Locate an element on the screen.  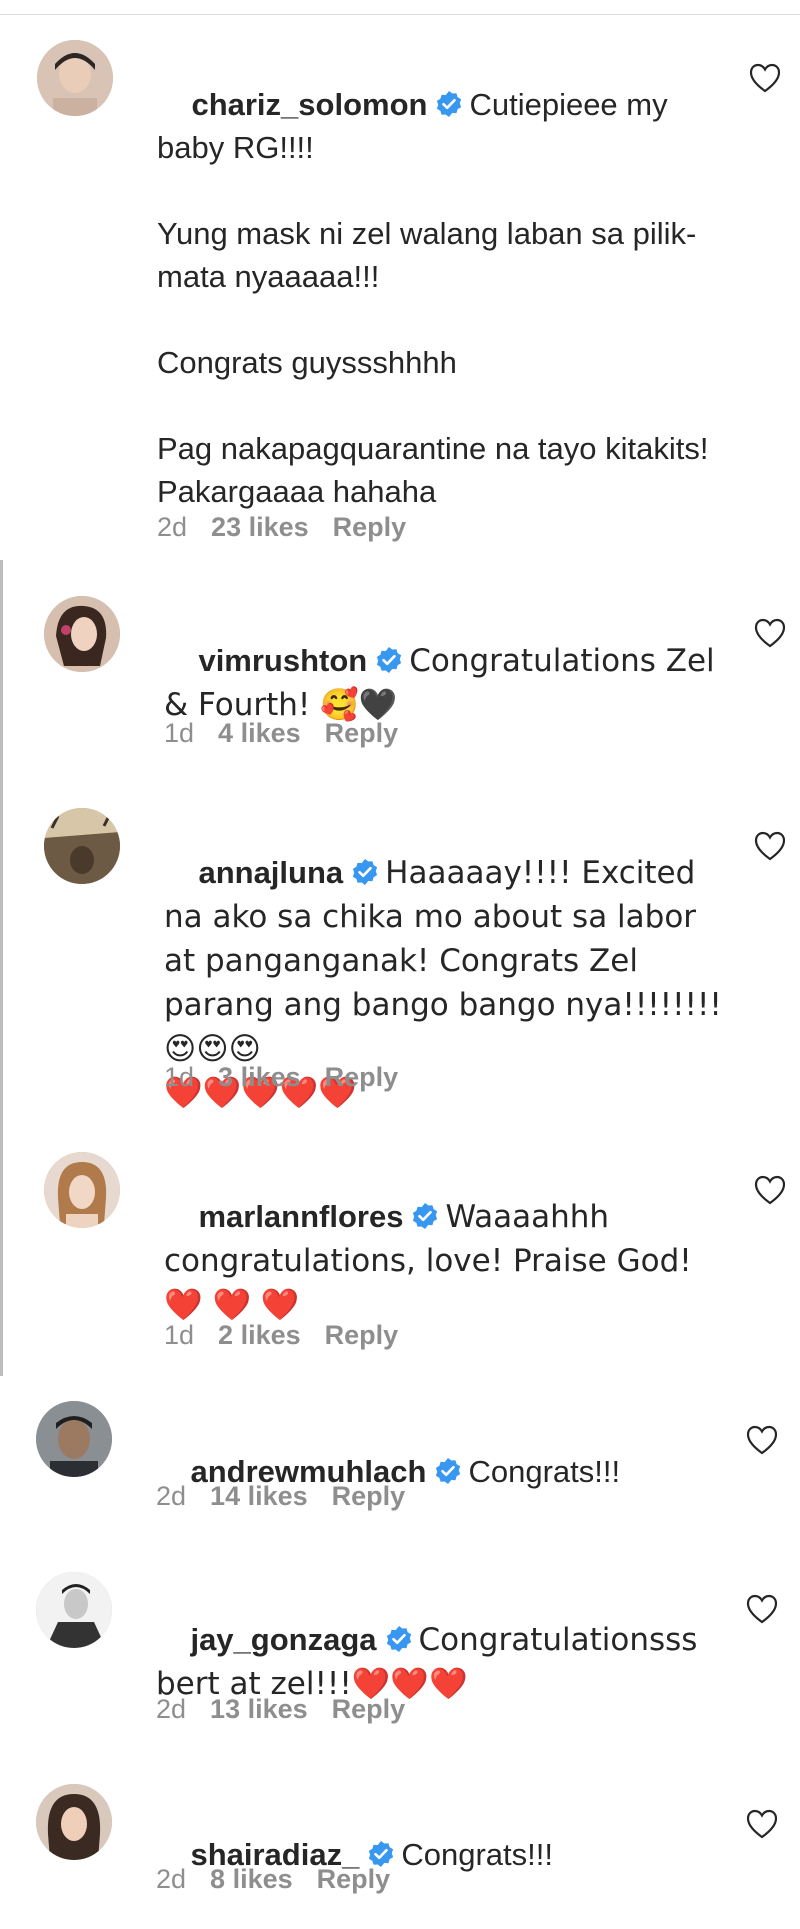
likes-count: 14 likes is located at coordinates (259, 1496).